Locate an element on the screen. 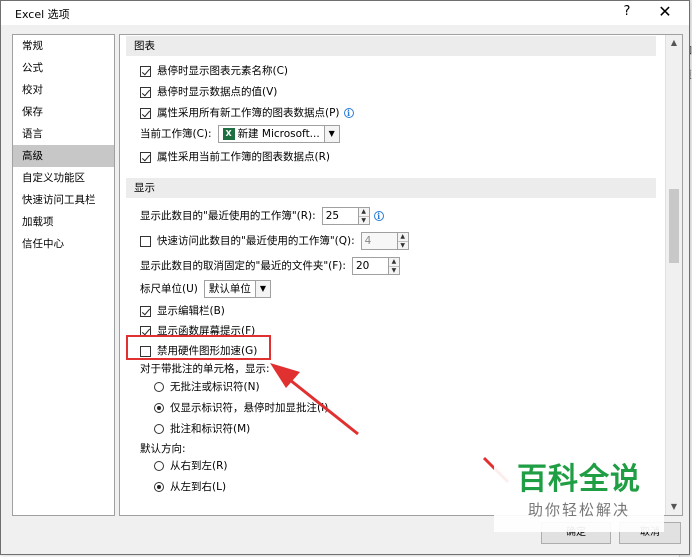  nav-item-language: 语言 is located at coordinates (63, 134).